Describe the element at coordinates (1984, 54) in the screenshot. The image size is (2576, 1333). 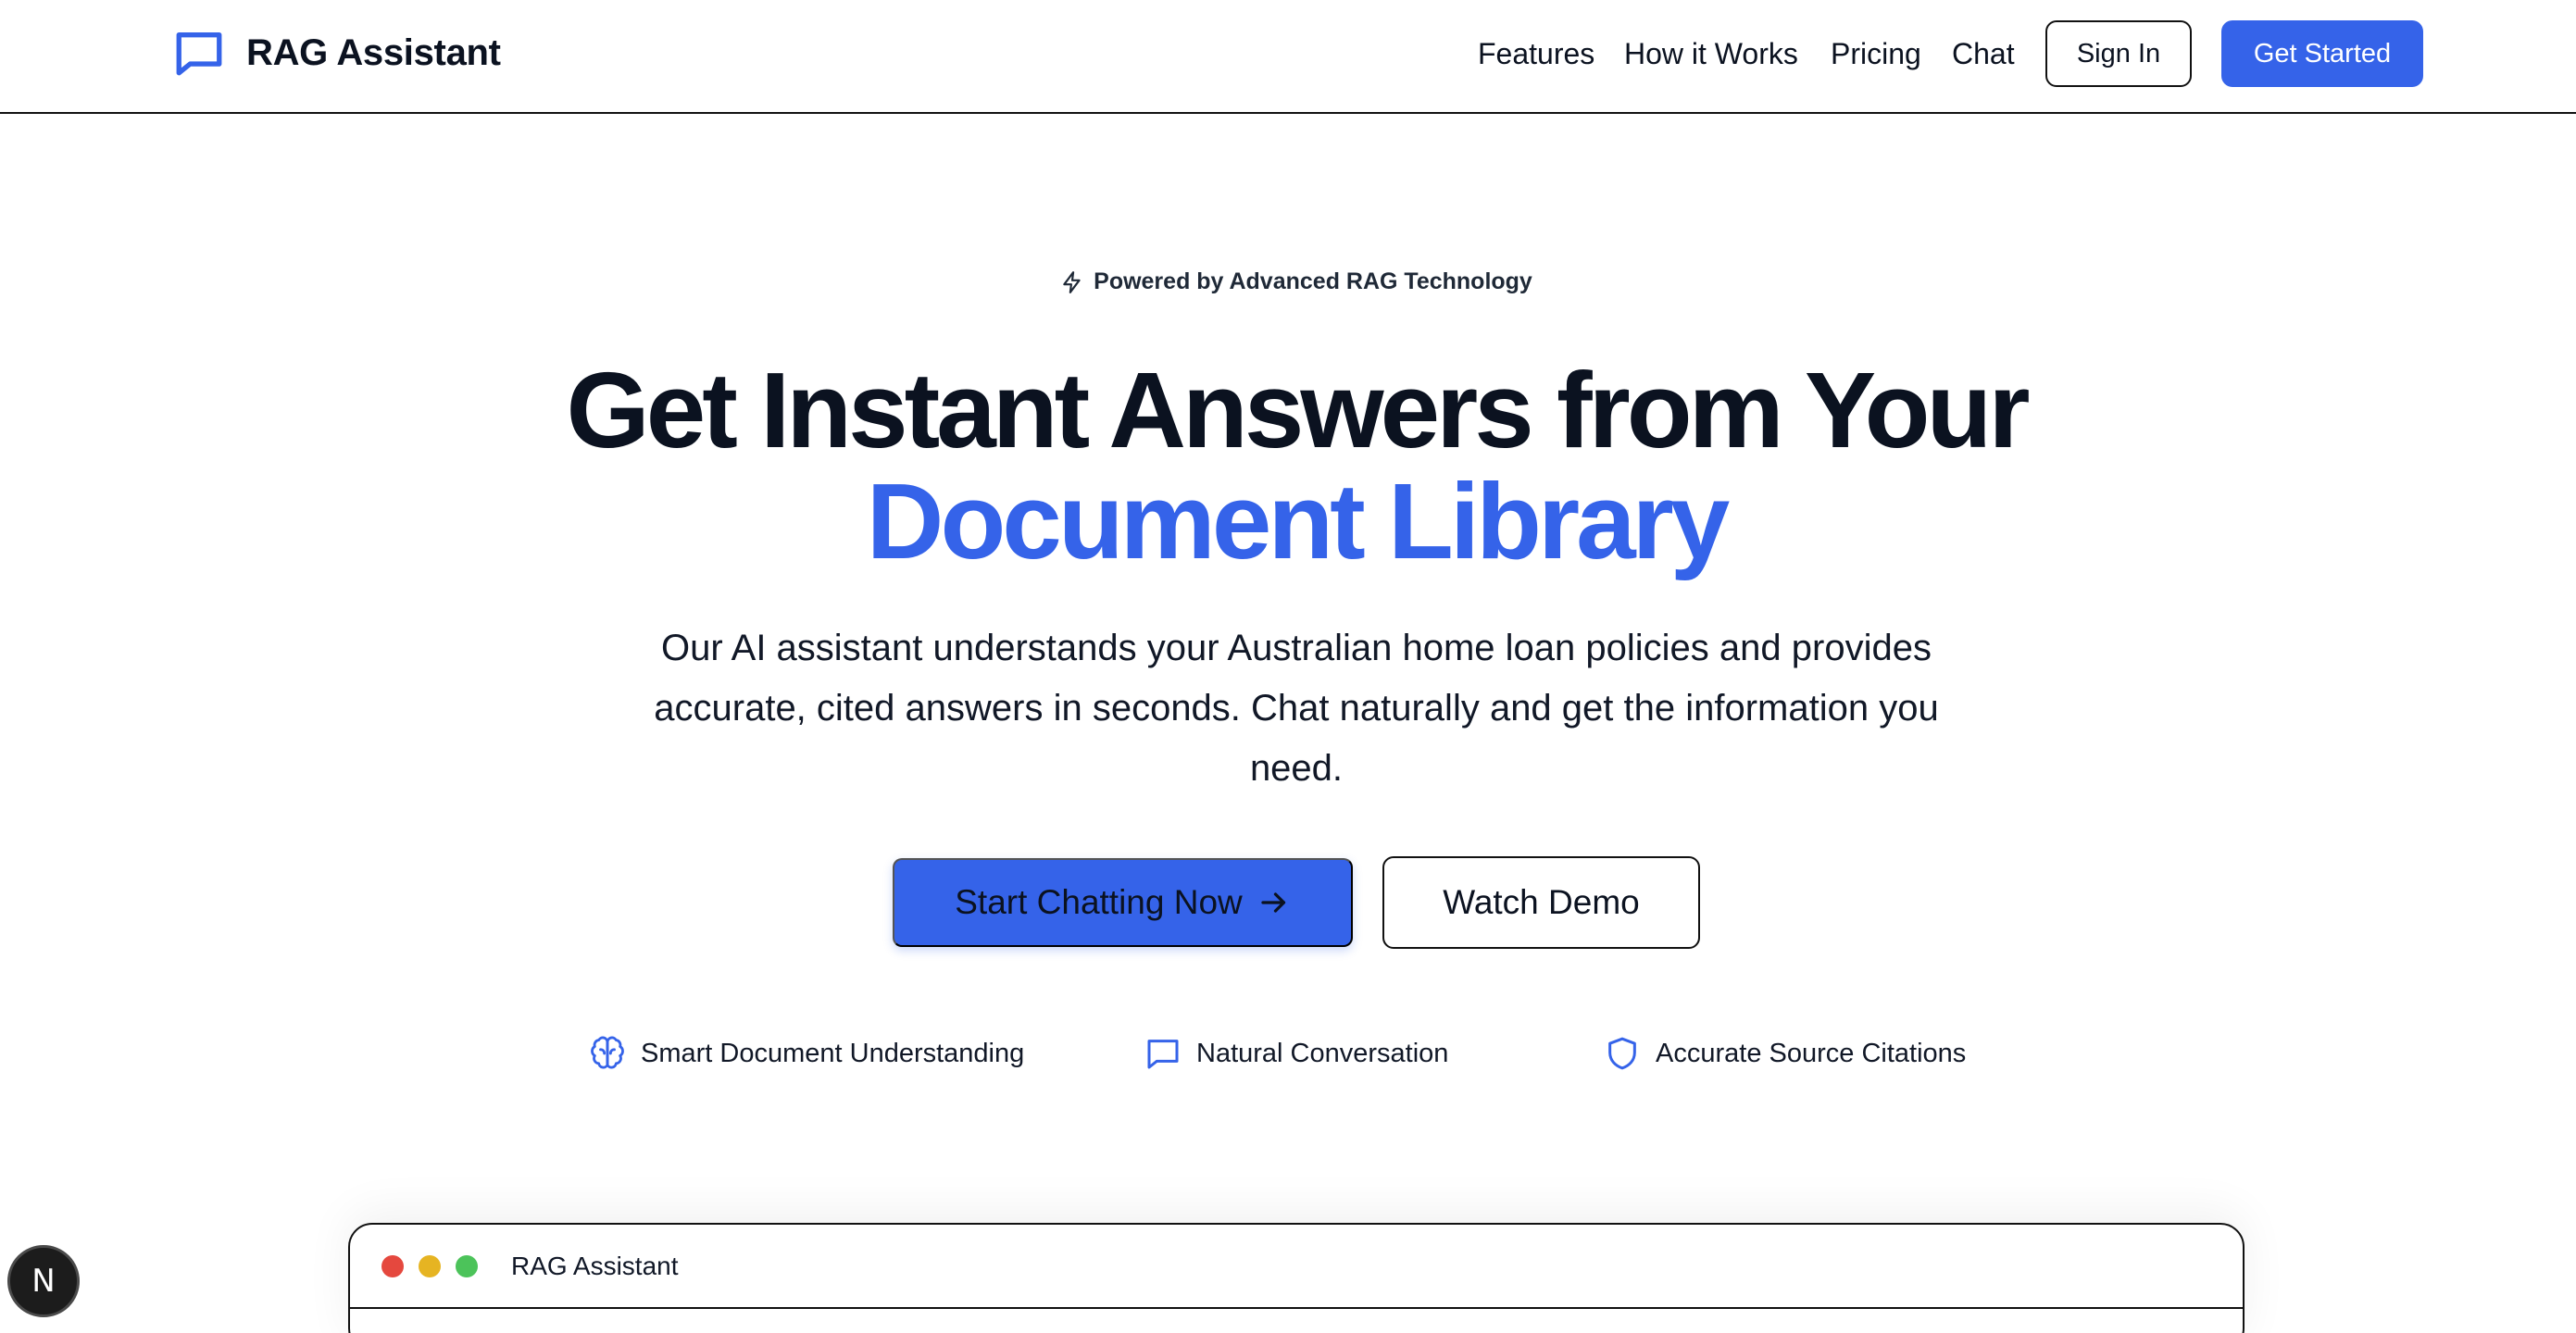
I see `nav-link-chat: Chat` at that location.